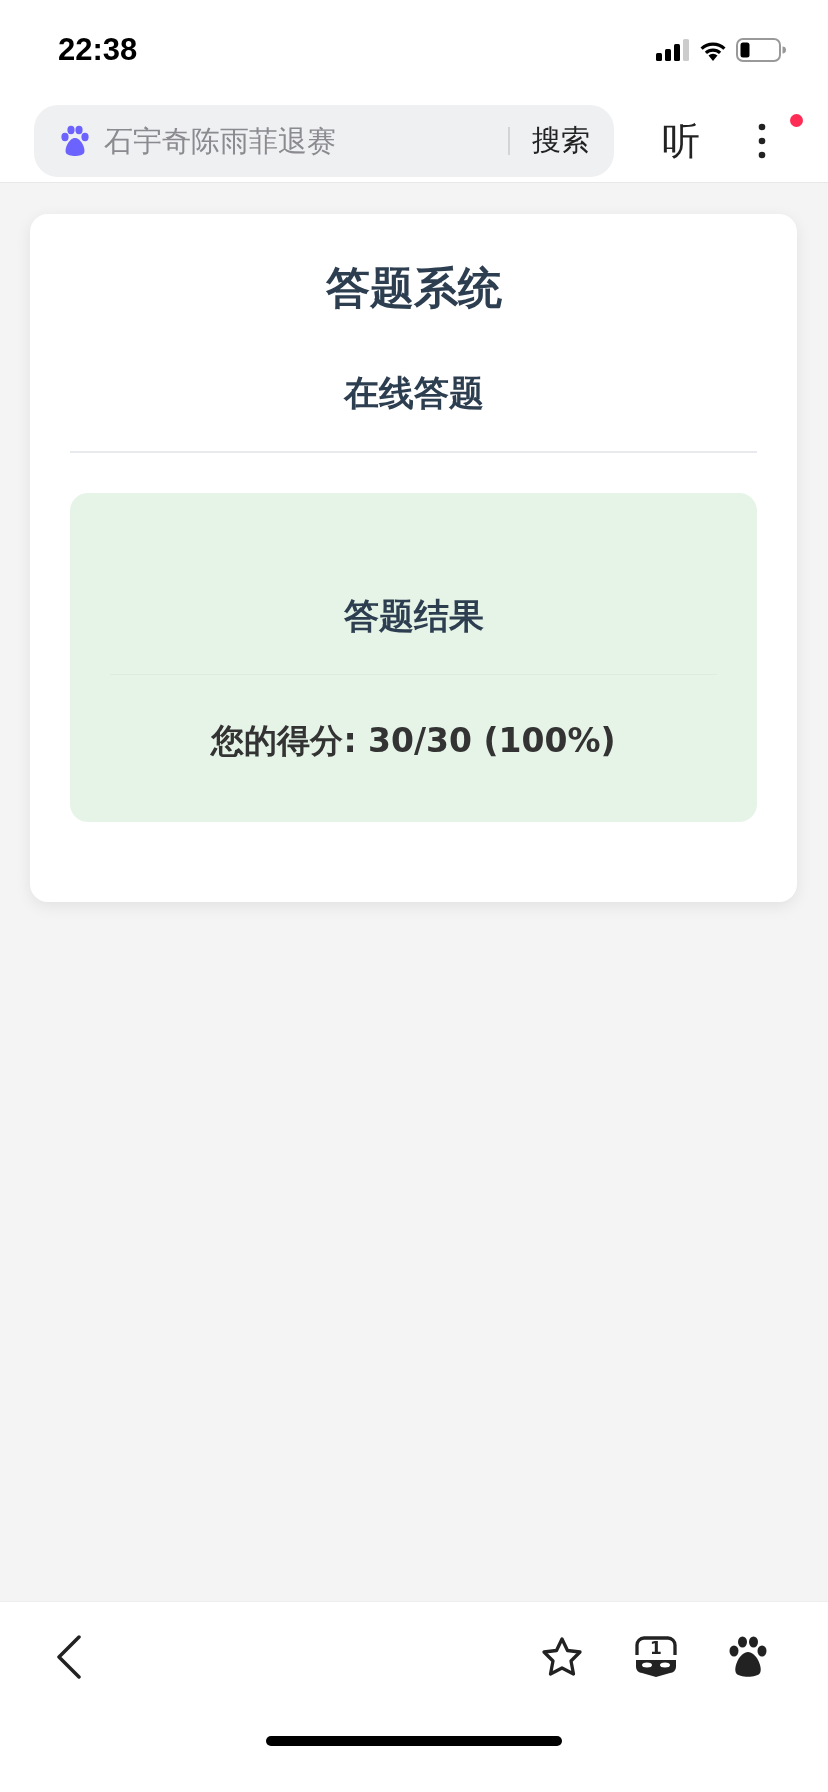  Describe the element at coordinates (762, 141) in the screenshot. I see `more-menu-icon` at that location.